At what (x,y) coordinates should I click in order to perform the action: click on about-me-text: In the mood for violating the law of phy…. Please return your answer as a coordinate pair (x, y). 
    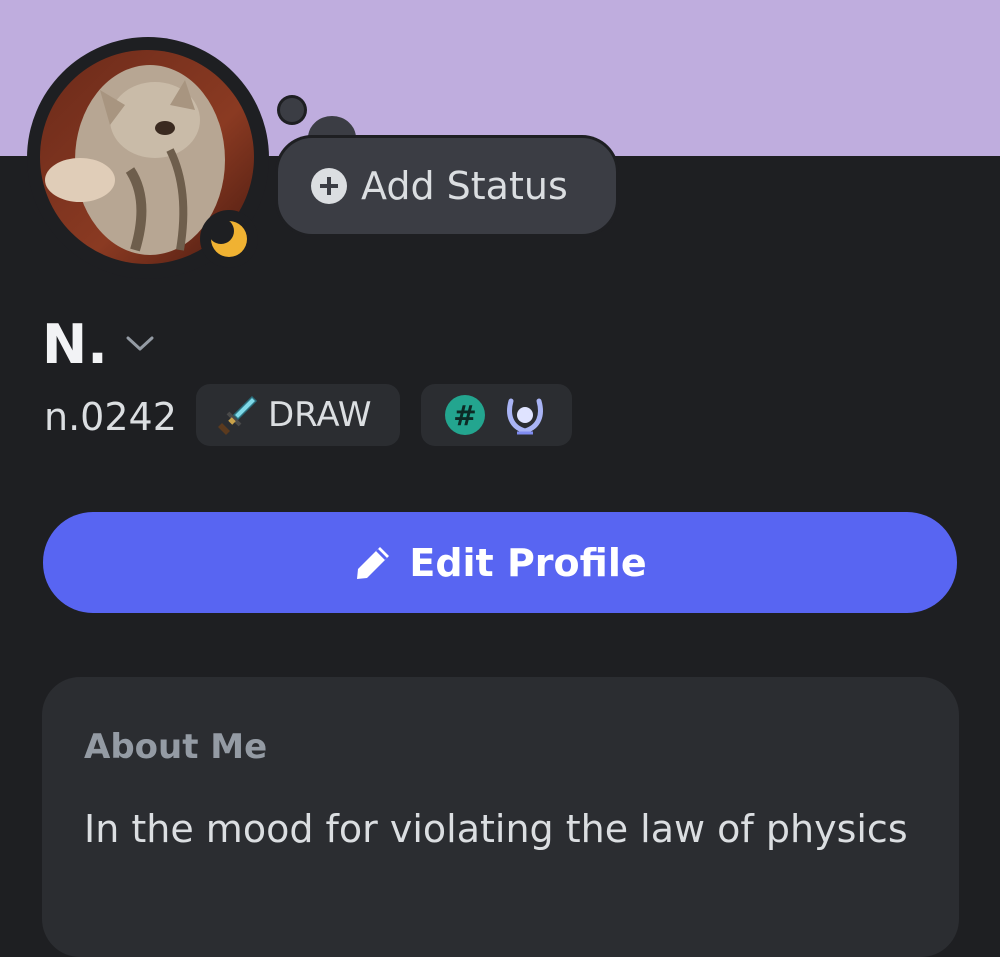
    Looking at the image, I should click on (496, 829).